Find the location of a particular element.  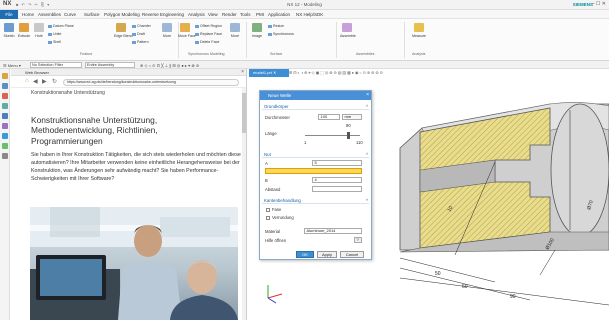

part-navigator-icon is located at coordinates (5, 76).